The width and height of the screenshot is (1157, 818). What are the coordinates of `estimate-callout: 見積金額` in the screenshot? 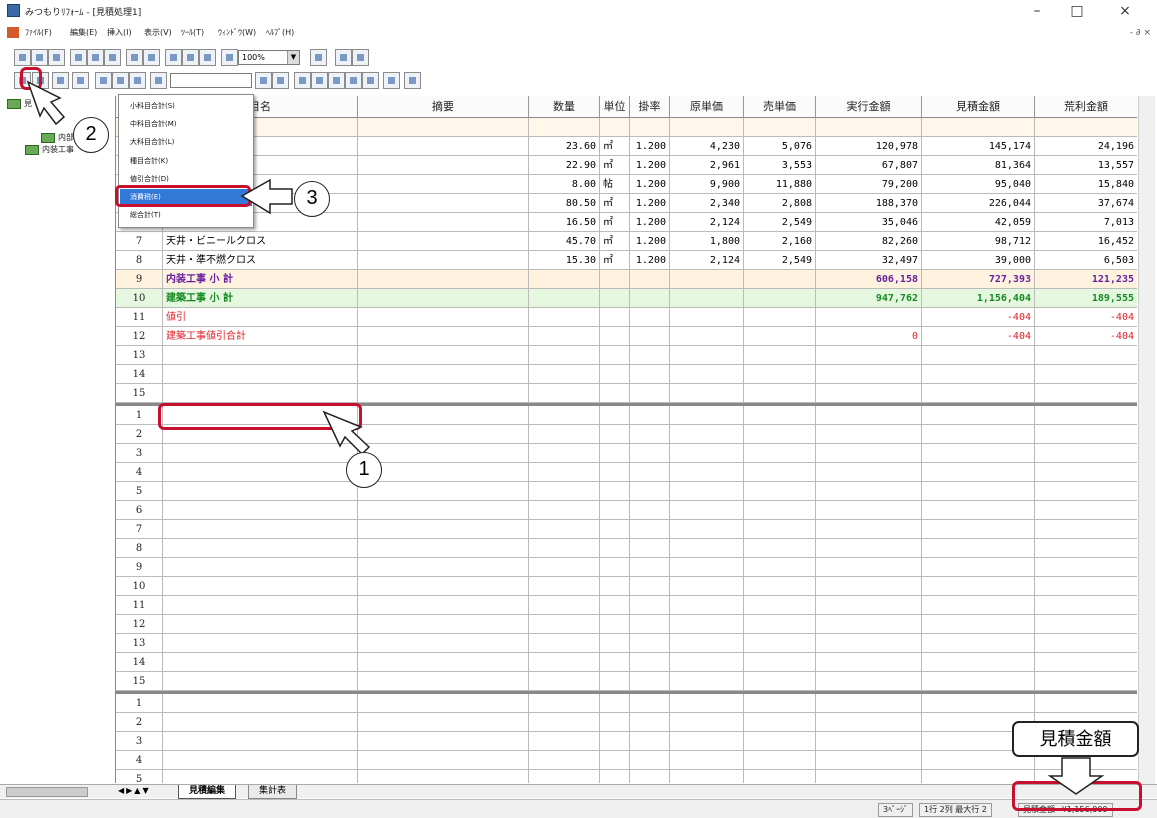 It's located at (1075, 739).